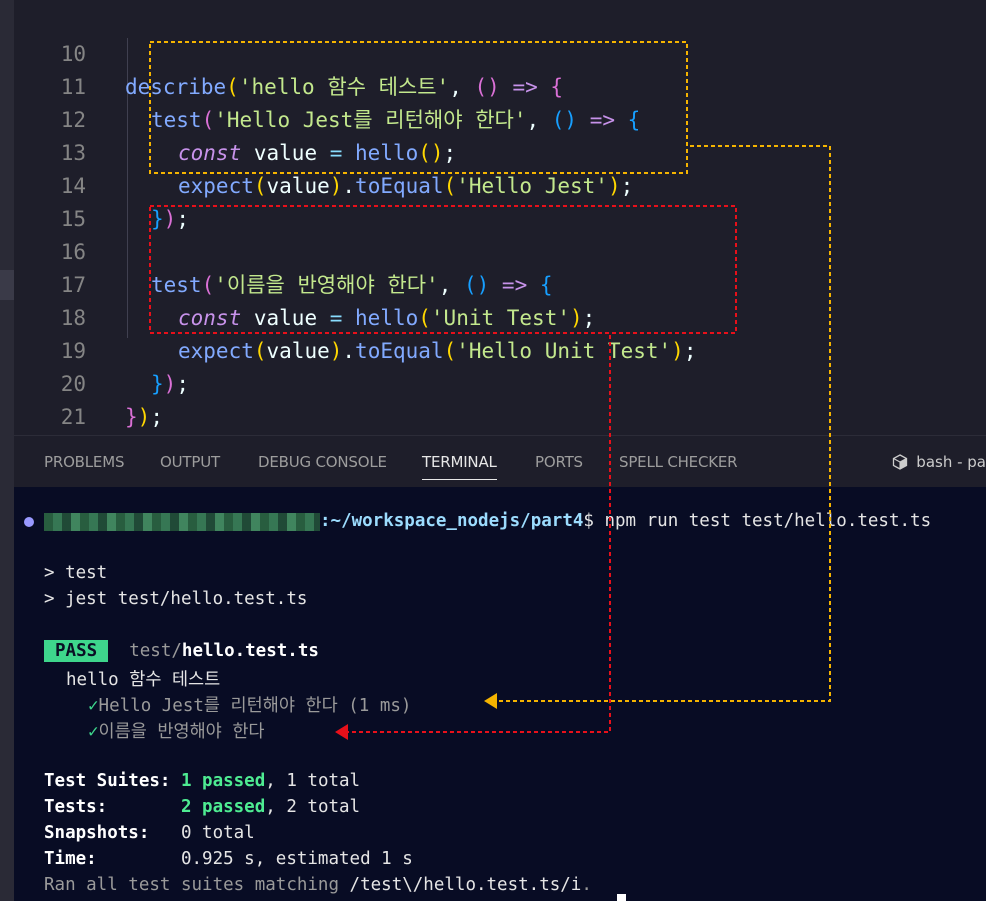  Describe the element at coordinates (678, 462) in the screenshot. I see `tab-spell-checker: SPELL CHECKER` at that location.